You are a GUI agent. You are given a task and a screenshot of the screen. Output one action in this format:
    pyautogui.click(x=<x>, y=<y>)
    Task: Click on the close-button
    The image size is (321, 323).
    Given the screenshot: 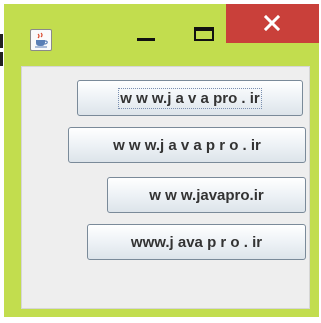 What is the action you would take?
    pyautogui.click(x=272, y=23)
    